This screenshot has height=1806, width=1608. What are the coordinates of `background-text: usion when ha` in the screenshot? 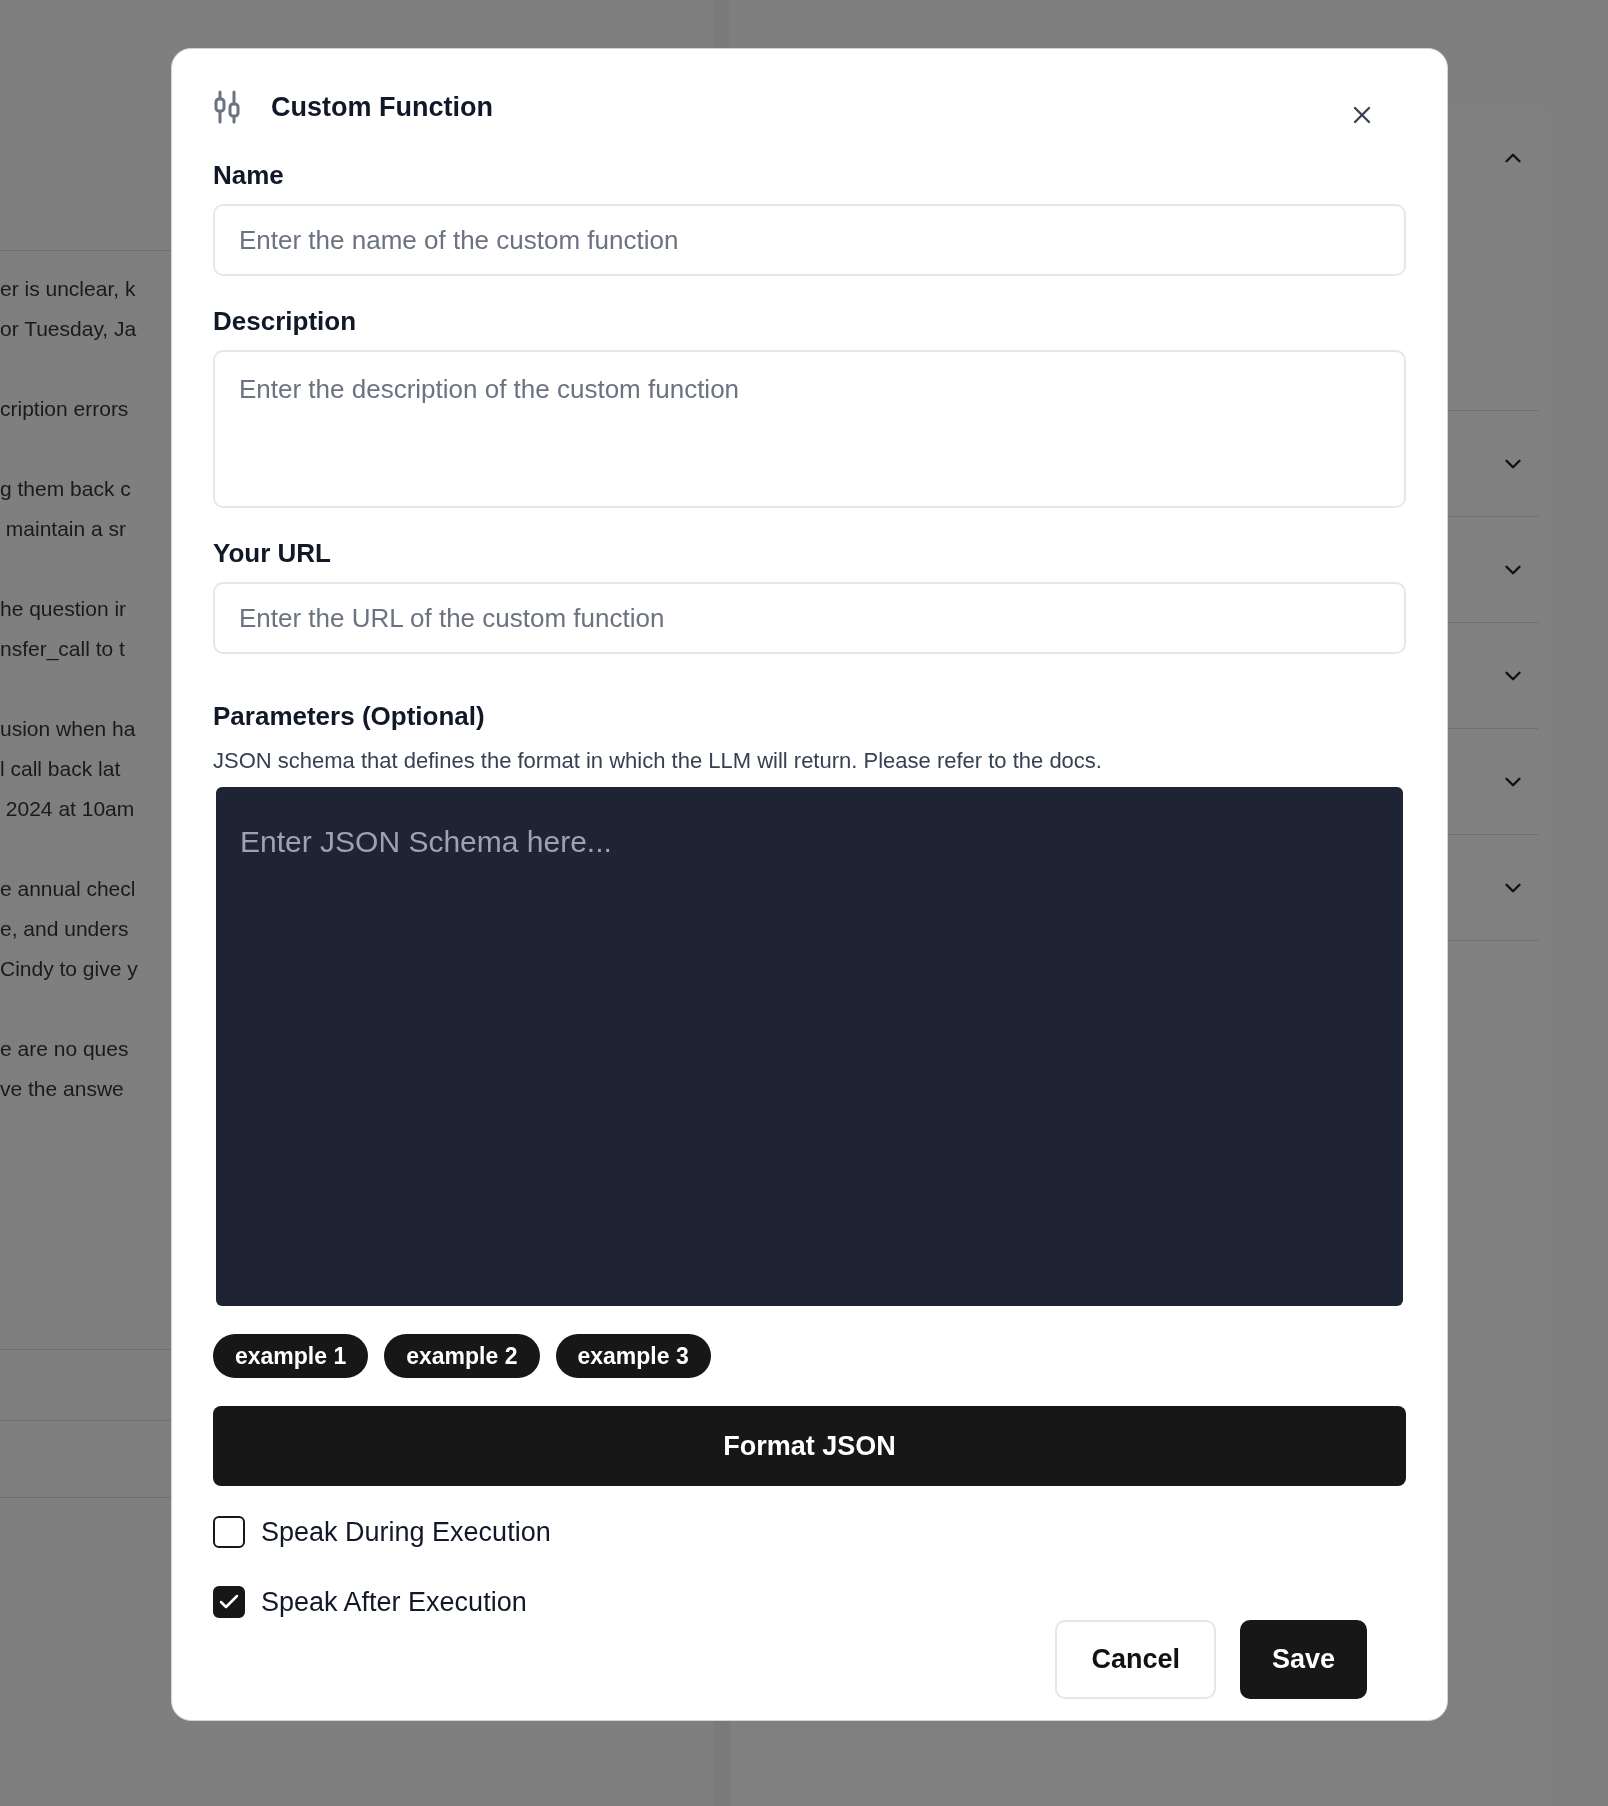 It's located at (68, 729).